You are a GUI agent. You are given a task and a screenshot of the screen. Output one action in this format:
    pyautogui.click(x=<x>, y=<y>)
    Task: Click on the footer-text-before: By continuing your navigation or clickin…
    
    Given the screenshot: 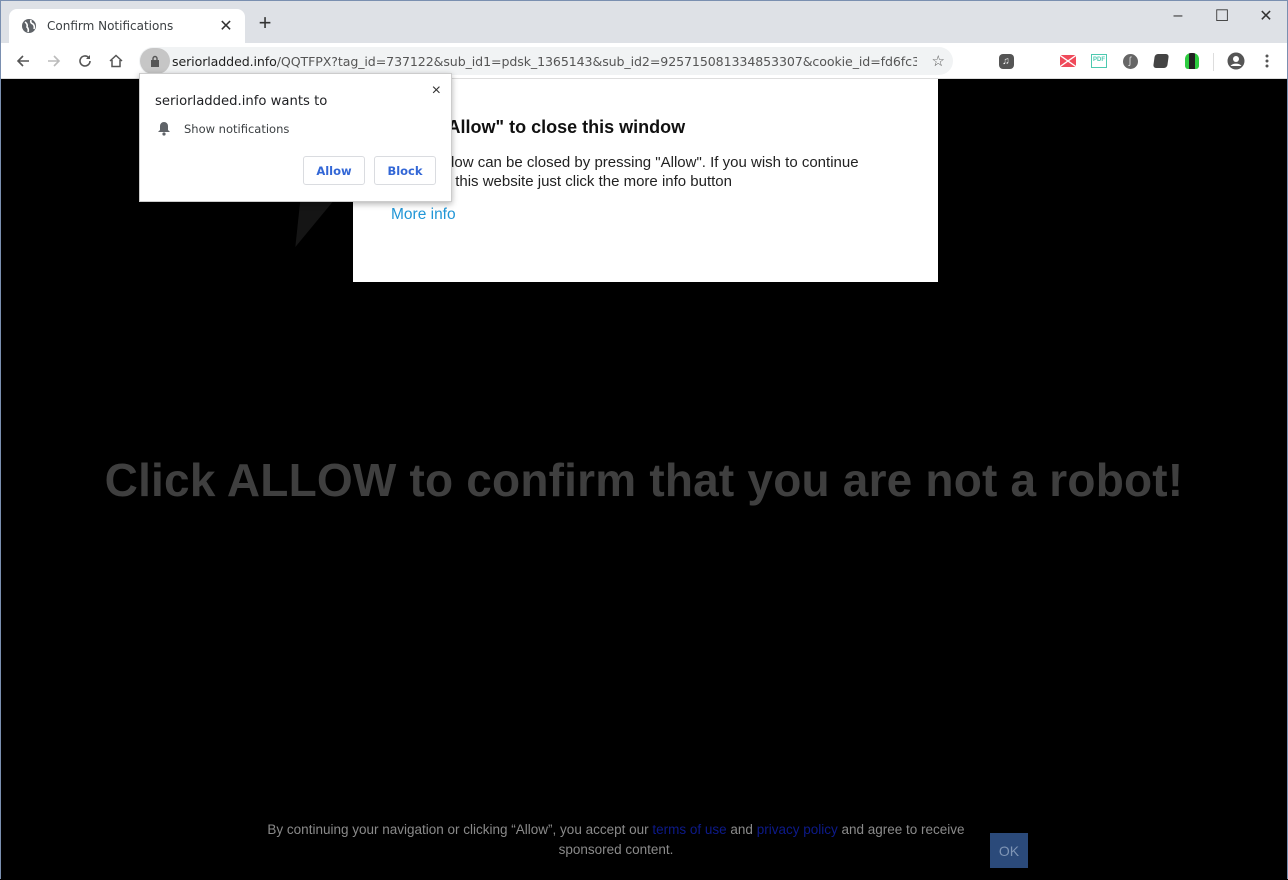 What is the action you would take?
    pyautogui.click(x=460, y=829)
    